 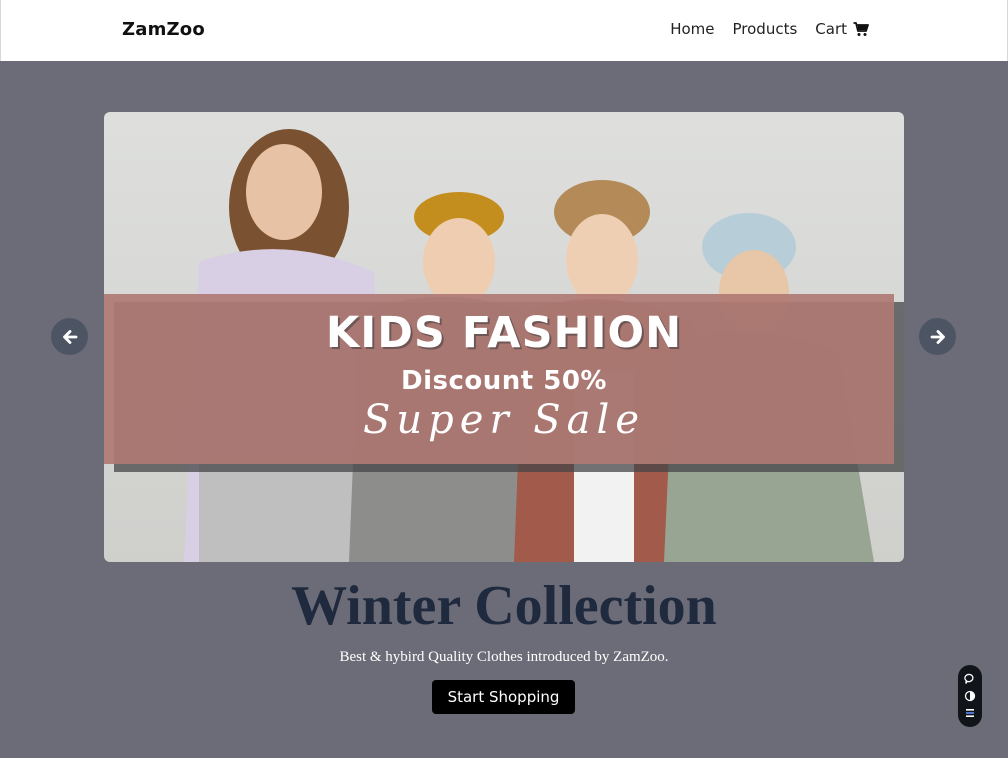 I want to click on theme-toggle-icon, so click(x=970, y=696).